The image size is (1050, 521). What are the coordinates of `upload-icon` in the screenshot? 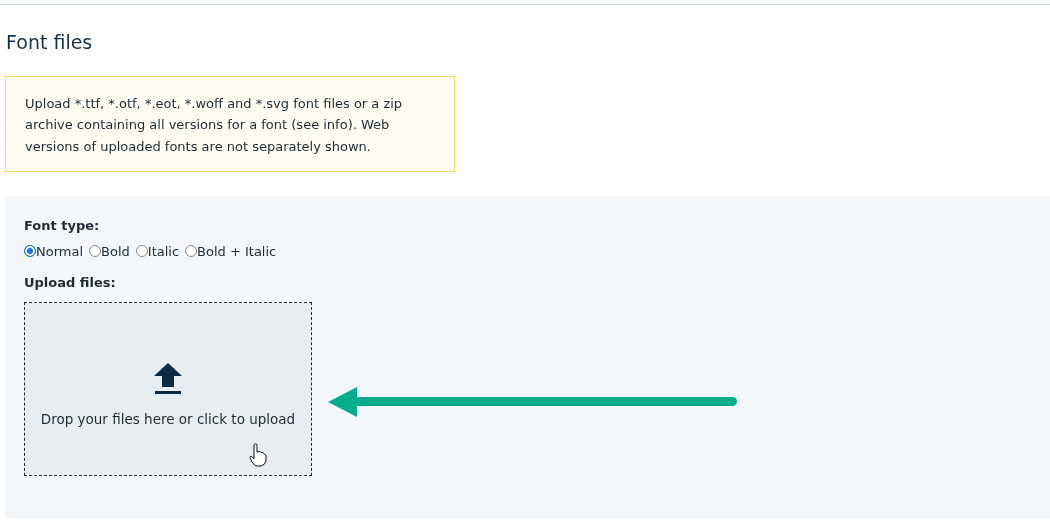 It's located at (168, 379).